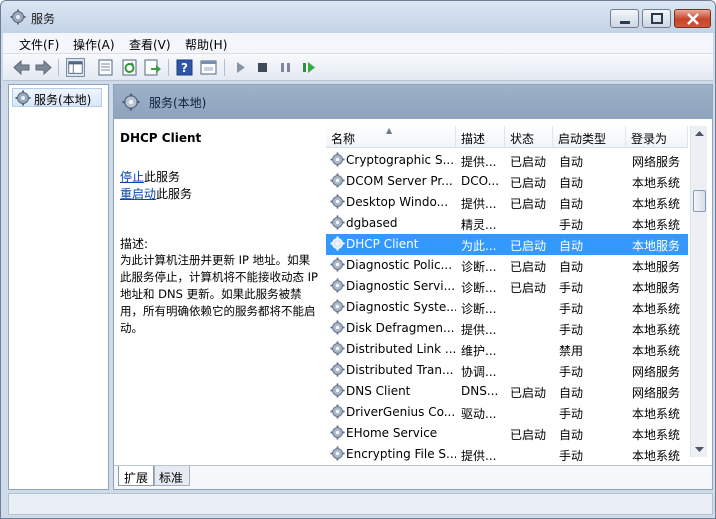 This screenshot has height=519, width=716. What do you see at coordinates (507, 412) in the screenshot?
I see `table-row: DriverGenius Co... 驱动... 手动 本地系统` at bounding box center [507, 412].